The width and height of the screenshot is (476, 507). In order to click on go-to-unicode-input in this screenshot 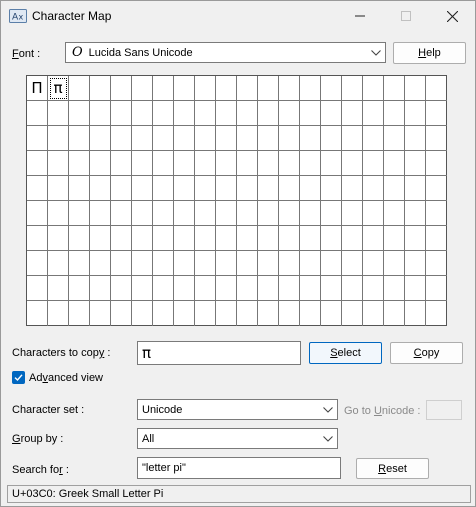, I will do `click(444, 410)`.